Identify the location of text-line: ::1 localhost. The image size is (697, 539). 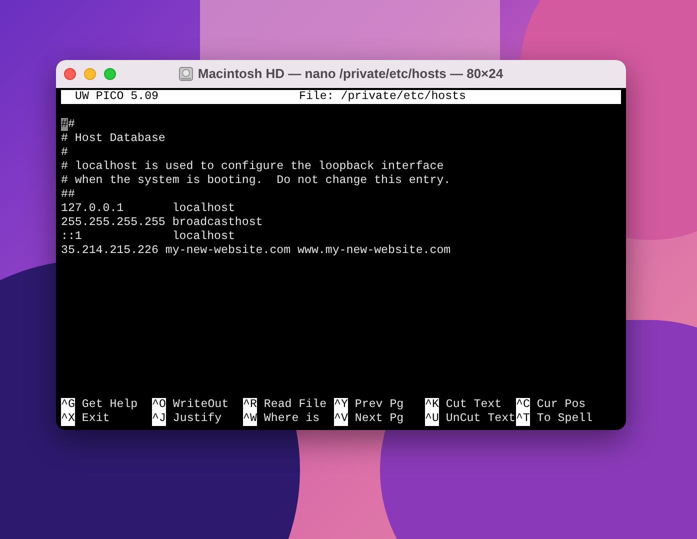
(148, 237).